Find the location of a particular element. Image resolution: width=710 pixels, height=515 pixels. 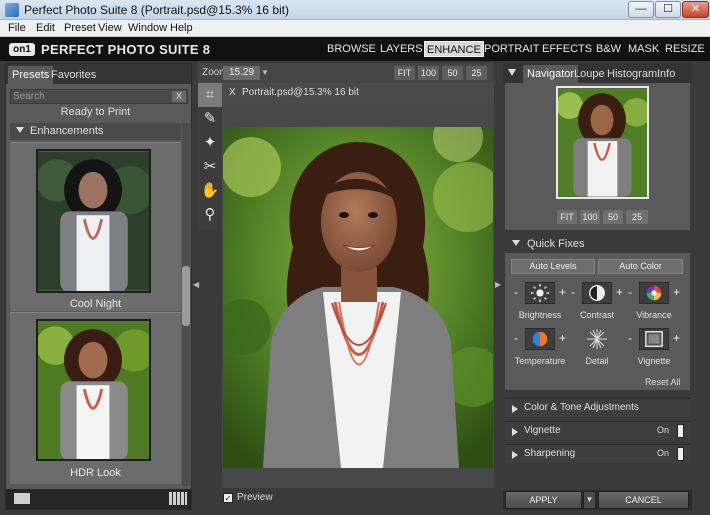

vignette-icon is located at coordinates (654, 339).